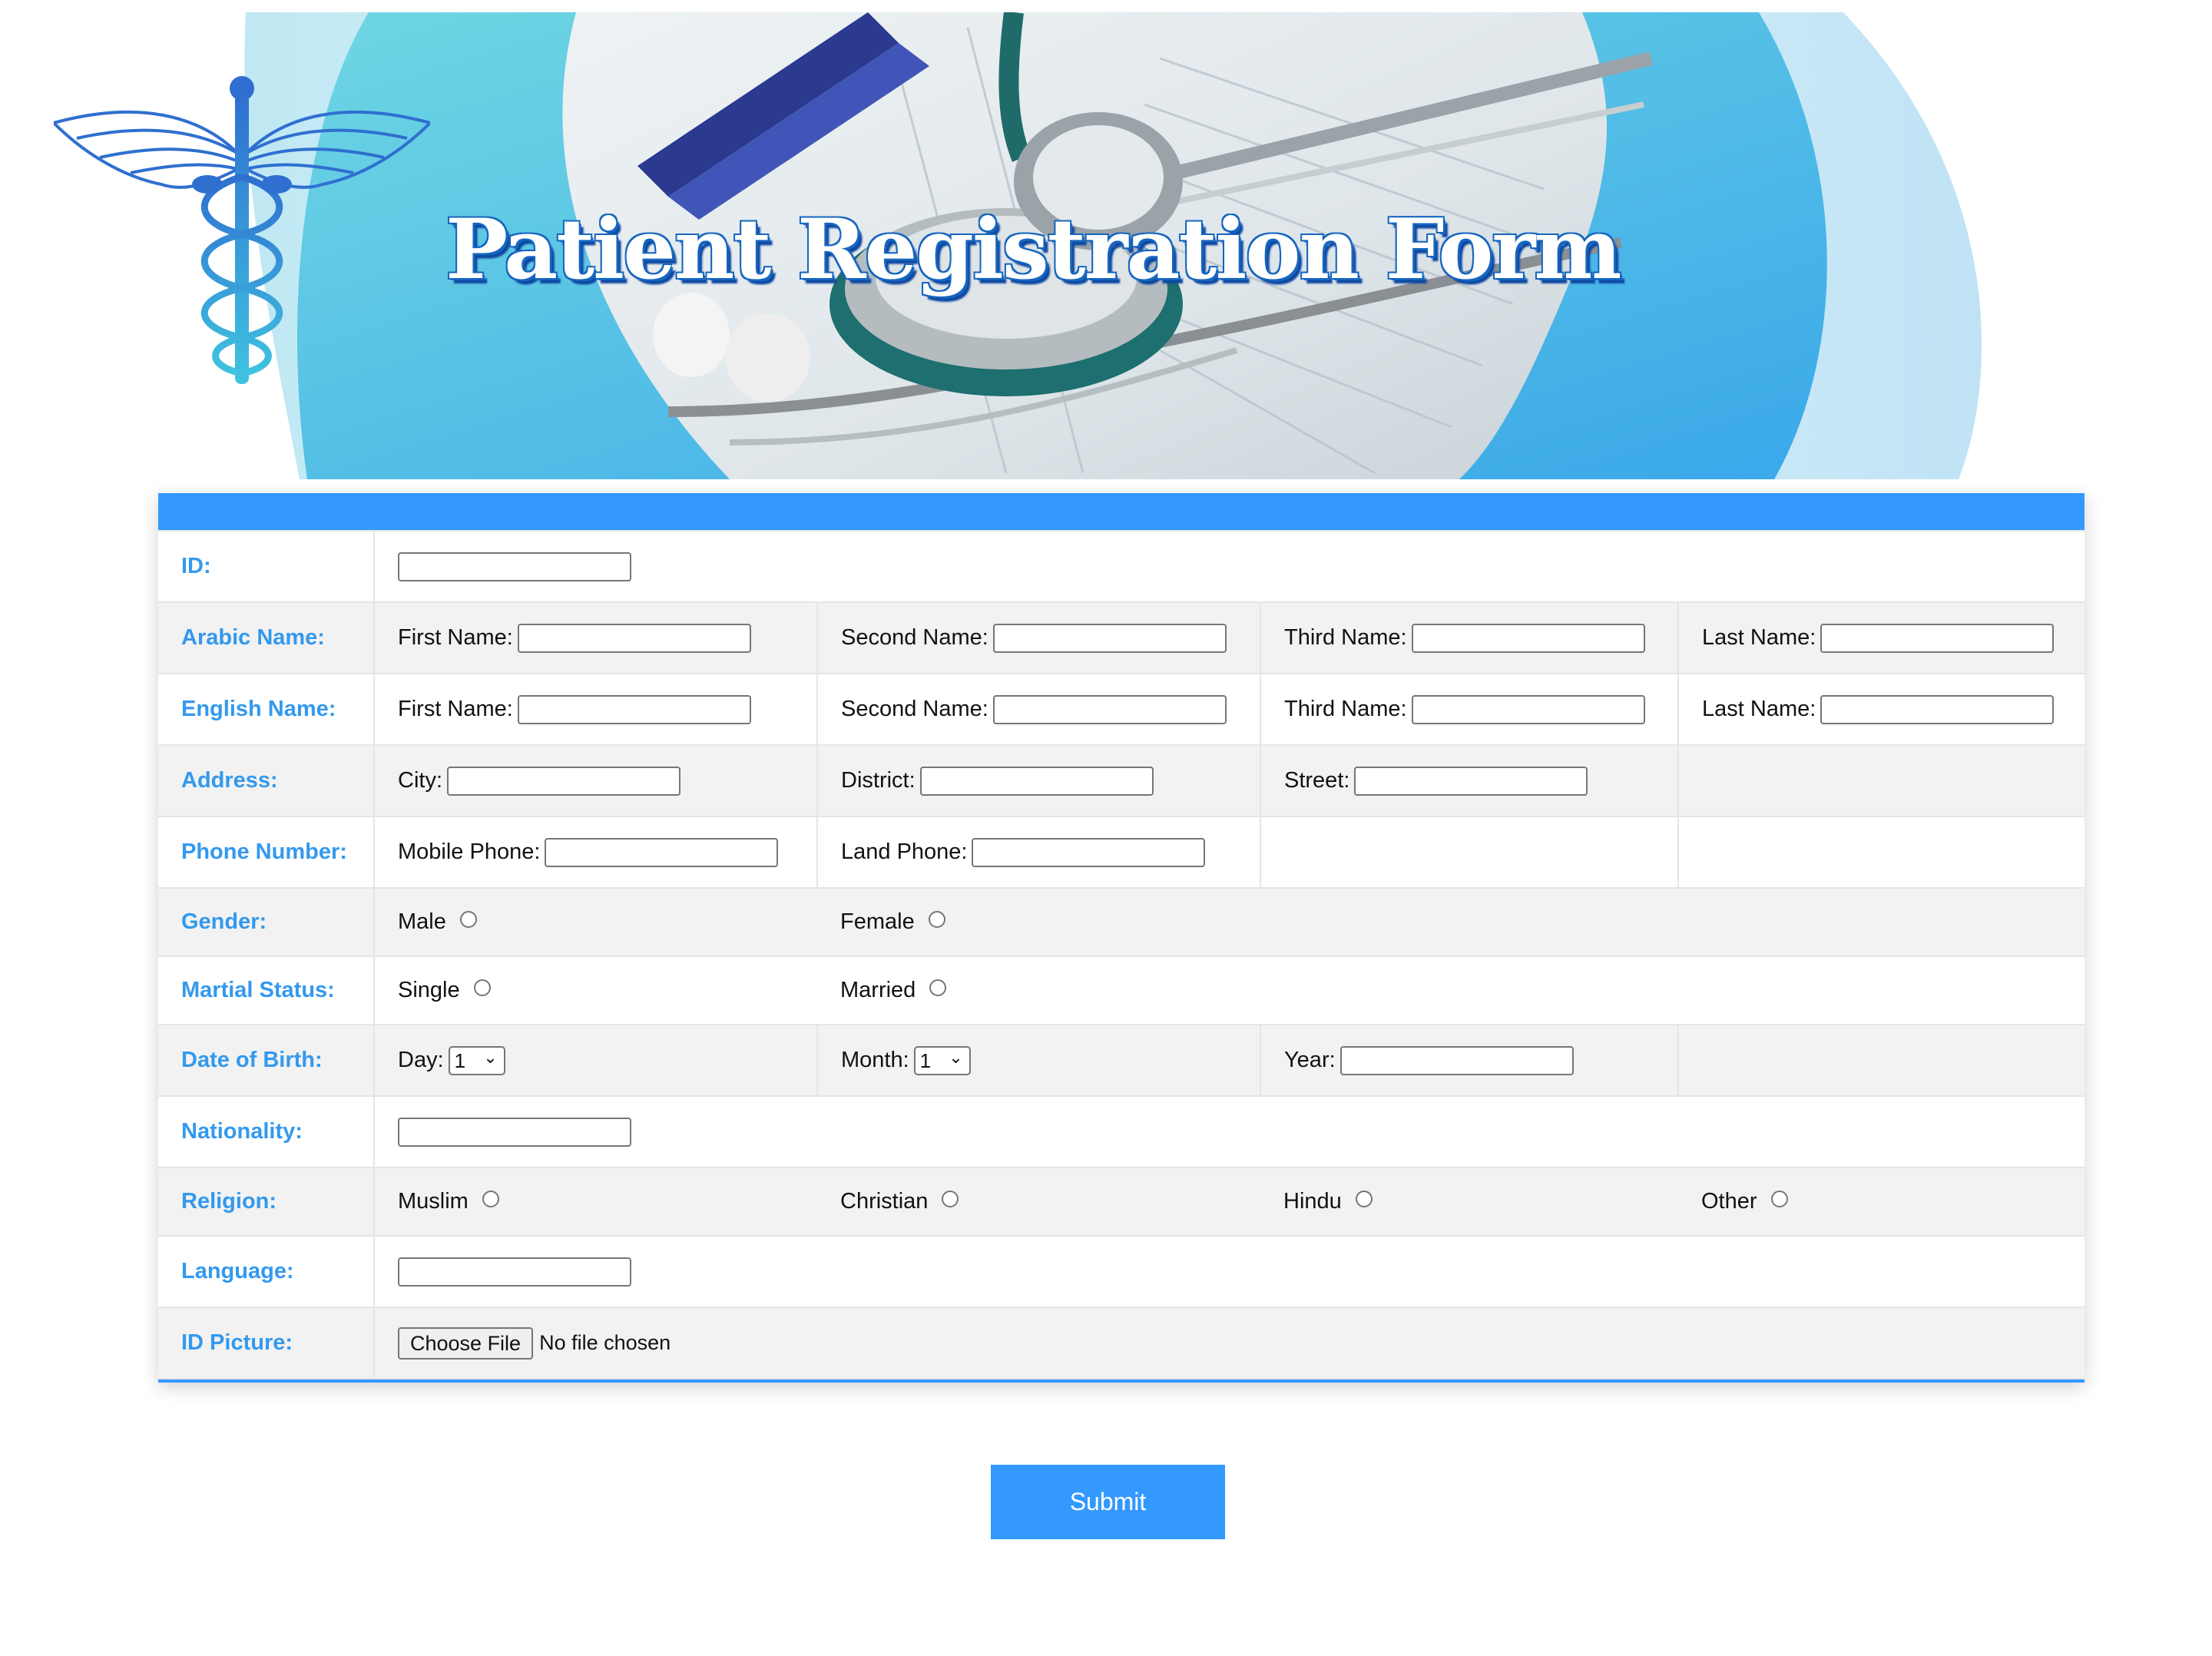  Describe the element at coordinates (914, 709) in the screenshot. I see `english-second-name-label: Second Name:` at that location.